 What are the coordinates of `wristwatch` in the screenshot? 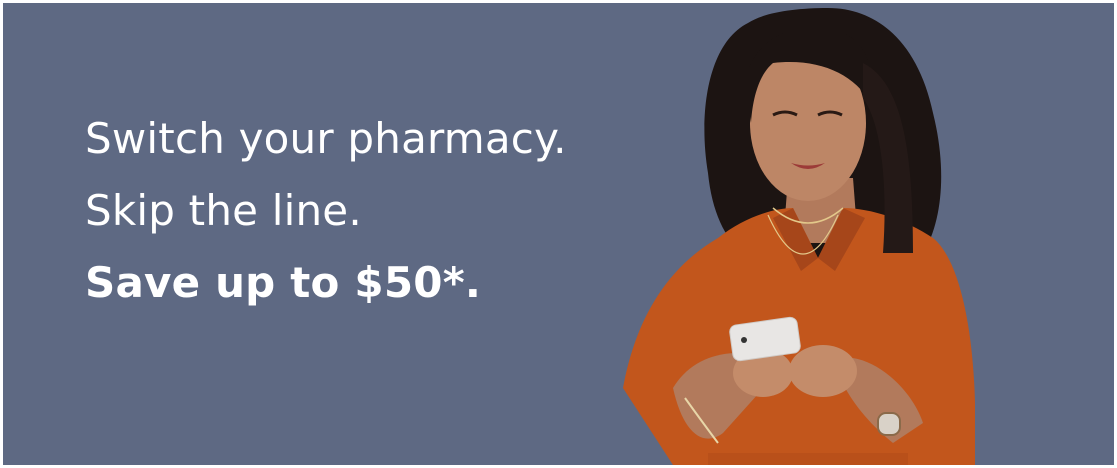 It's located at (889, 424).